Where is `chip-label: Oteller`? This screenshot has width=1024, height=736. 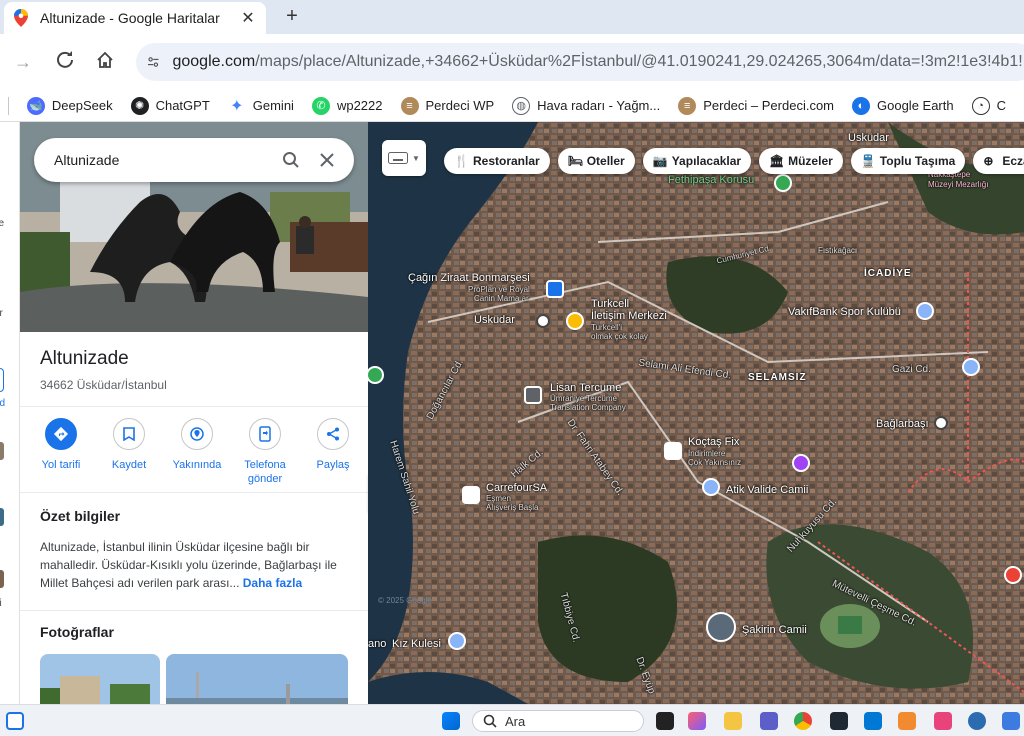 chip-label: Oteller is located at coordinates (605, 161).